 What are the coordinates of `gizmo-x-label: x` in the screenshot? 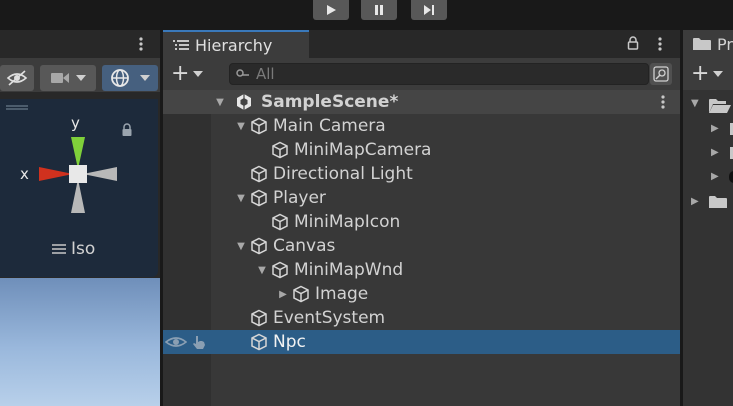 It's located at (24, 174).